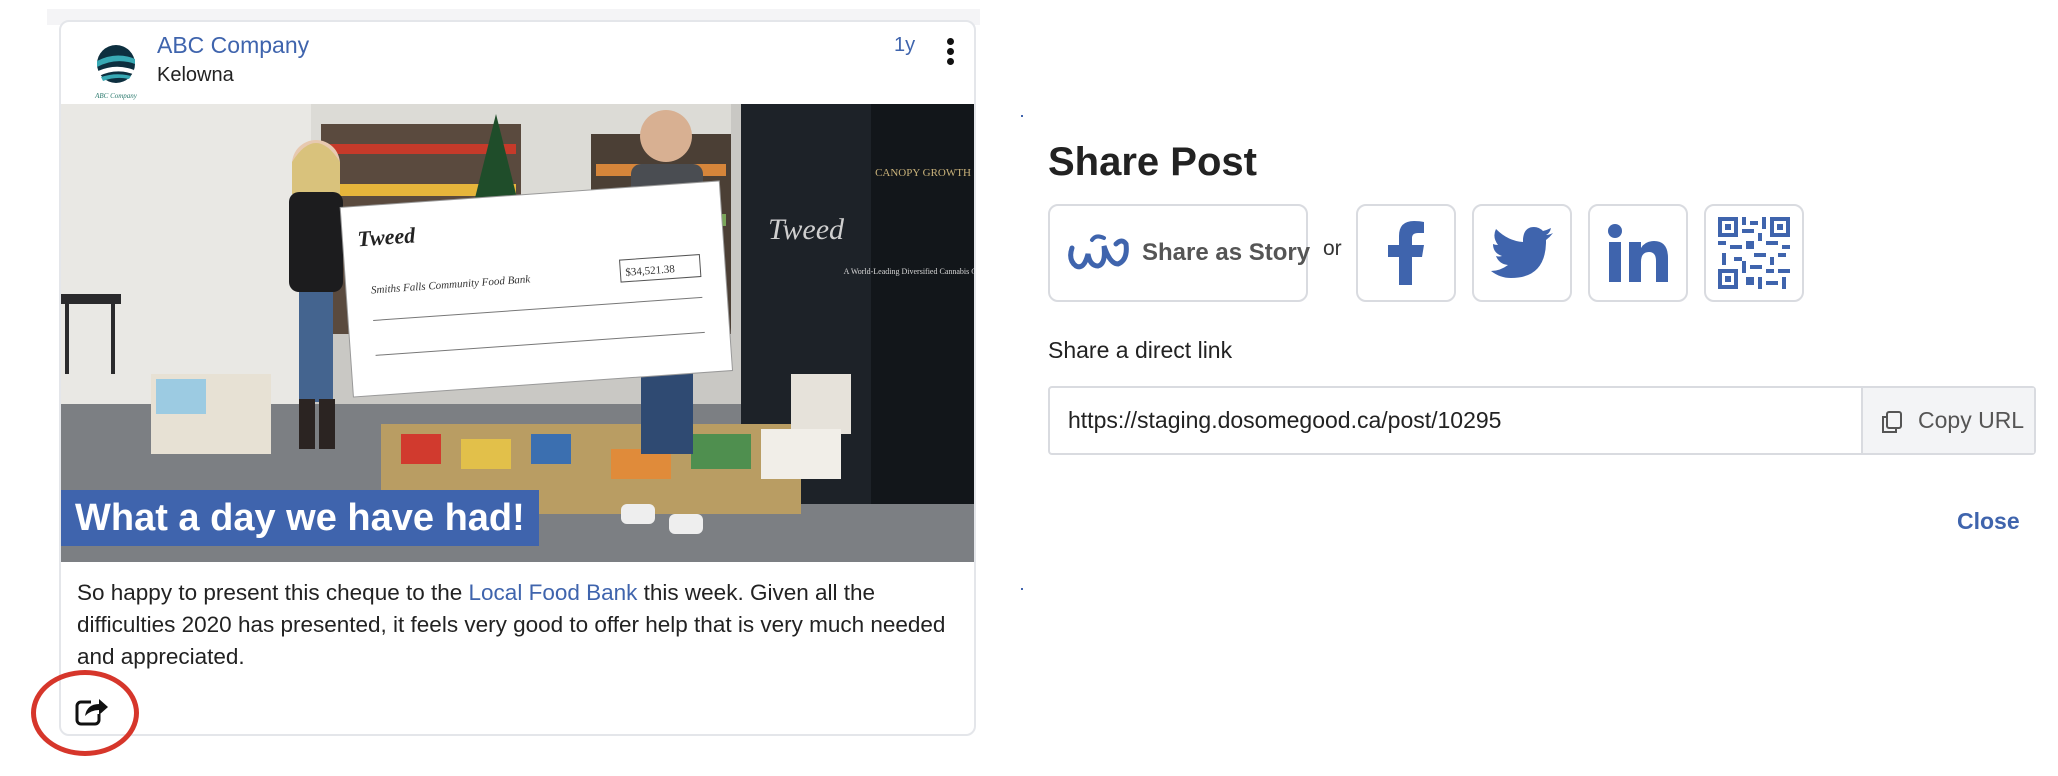 This screenshot has height=776, width=2058. Describe the element at coordinates (1099, 256) in the screenshot. I see `story-icon` at that location.